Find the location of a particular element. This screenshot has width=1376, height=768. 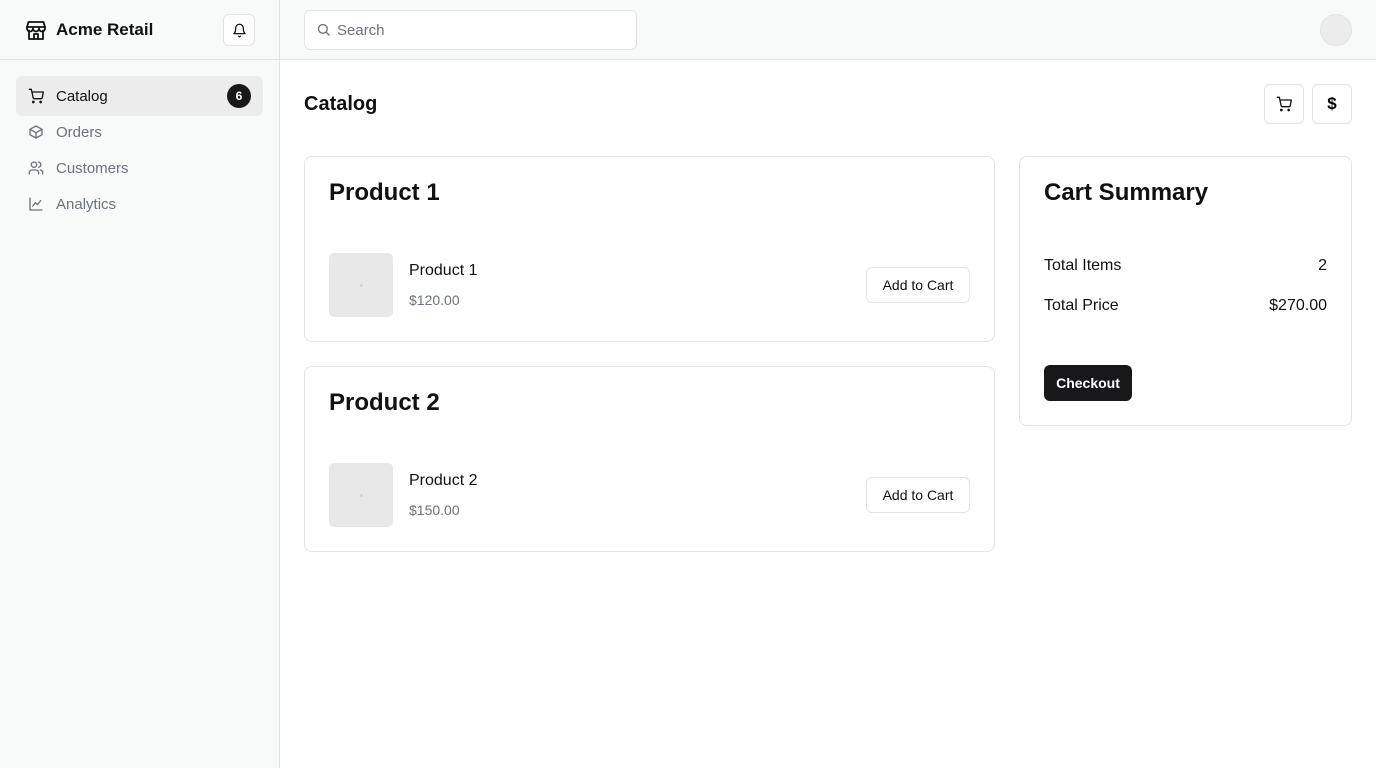

notifications-button is located at coordinates (239, 30).